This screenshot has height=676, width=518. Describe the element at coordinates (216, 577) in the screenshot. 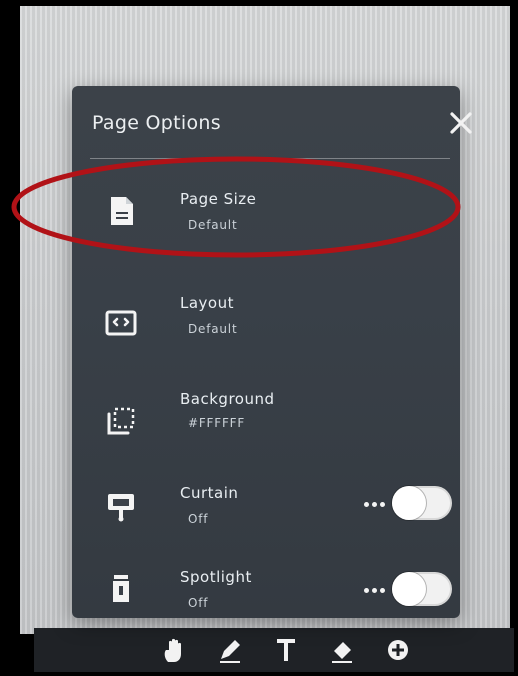

I see `option-label: Spotlight` at that location.